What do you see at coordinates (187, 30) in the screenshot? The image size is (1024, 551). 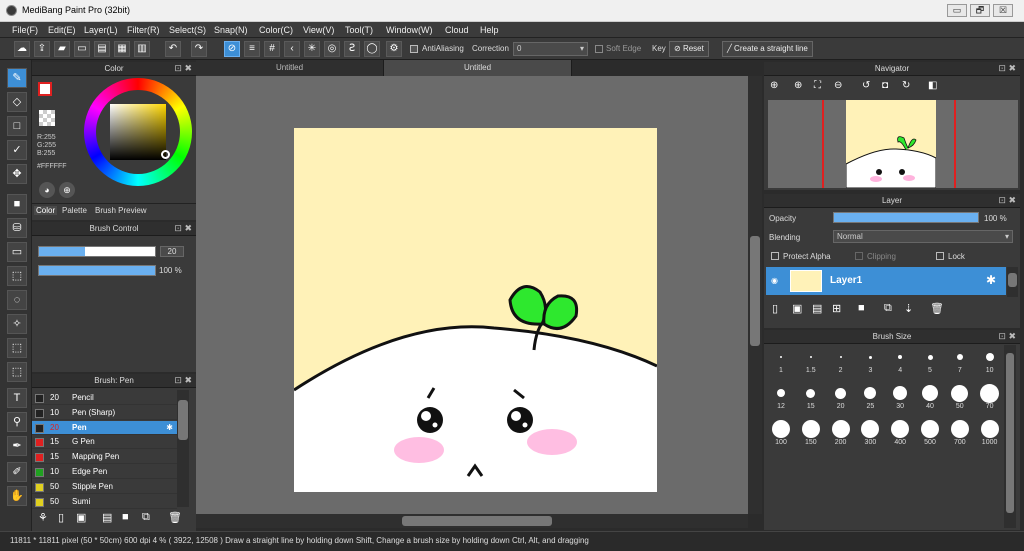 I see `menu-select: Select(S)` at bounding box center [187, 30].